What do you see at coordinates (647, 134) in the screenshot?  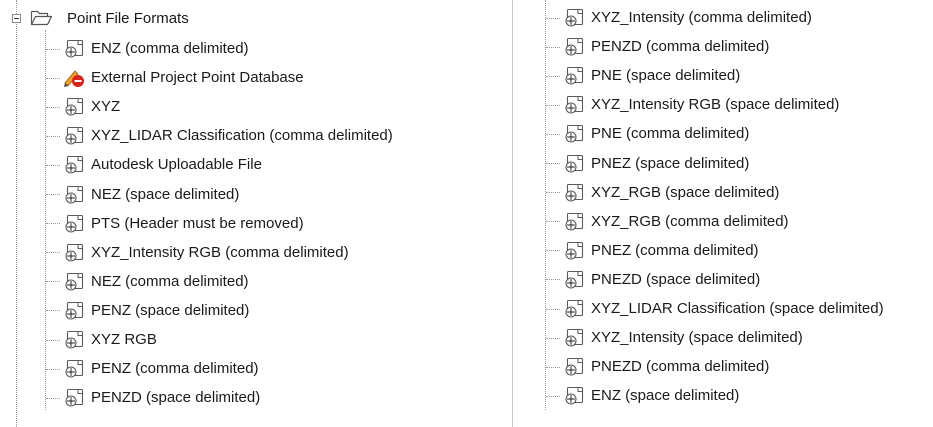 I see `tree-item: PNE (comma delimited)` at bounding box center [647, 134].